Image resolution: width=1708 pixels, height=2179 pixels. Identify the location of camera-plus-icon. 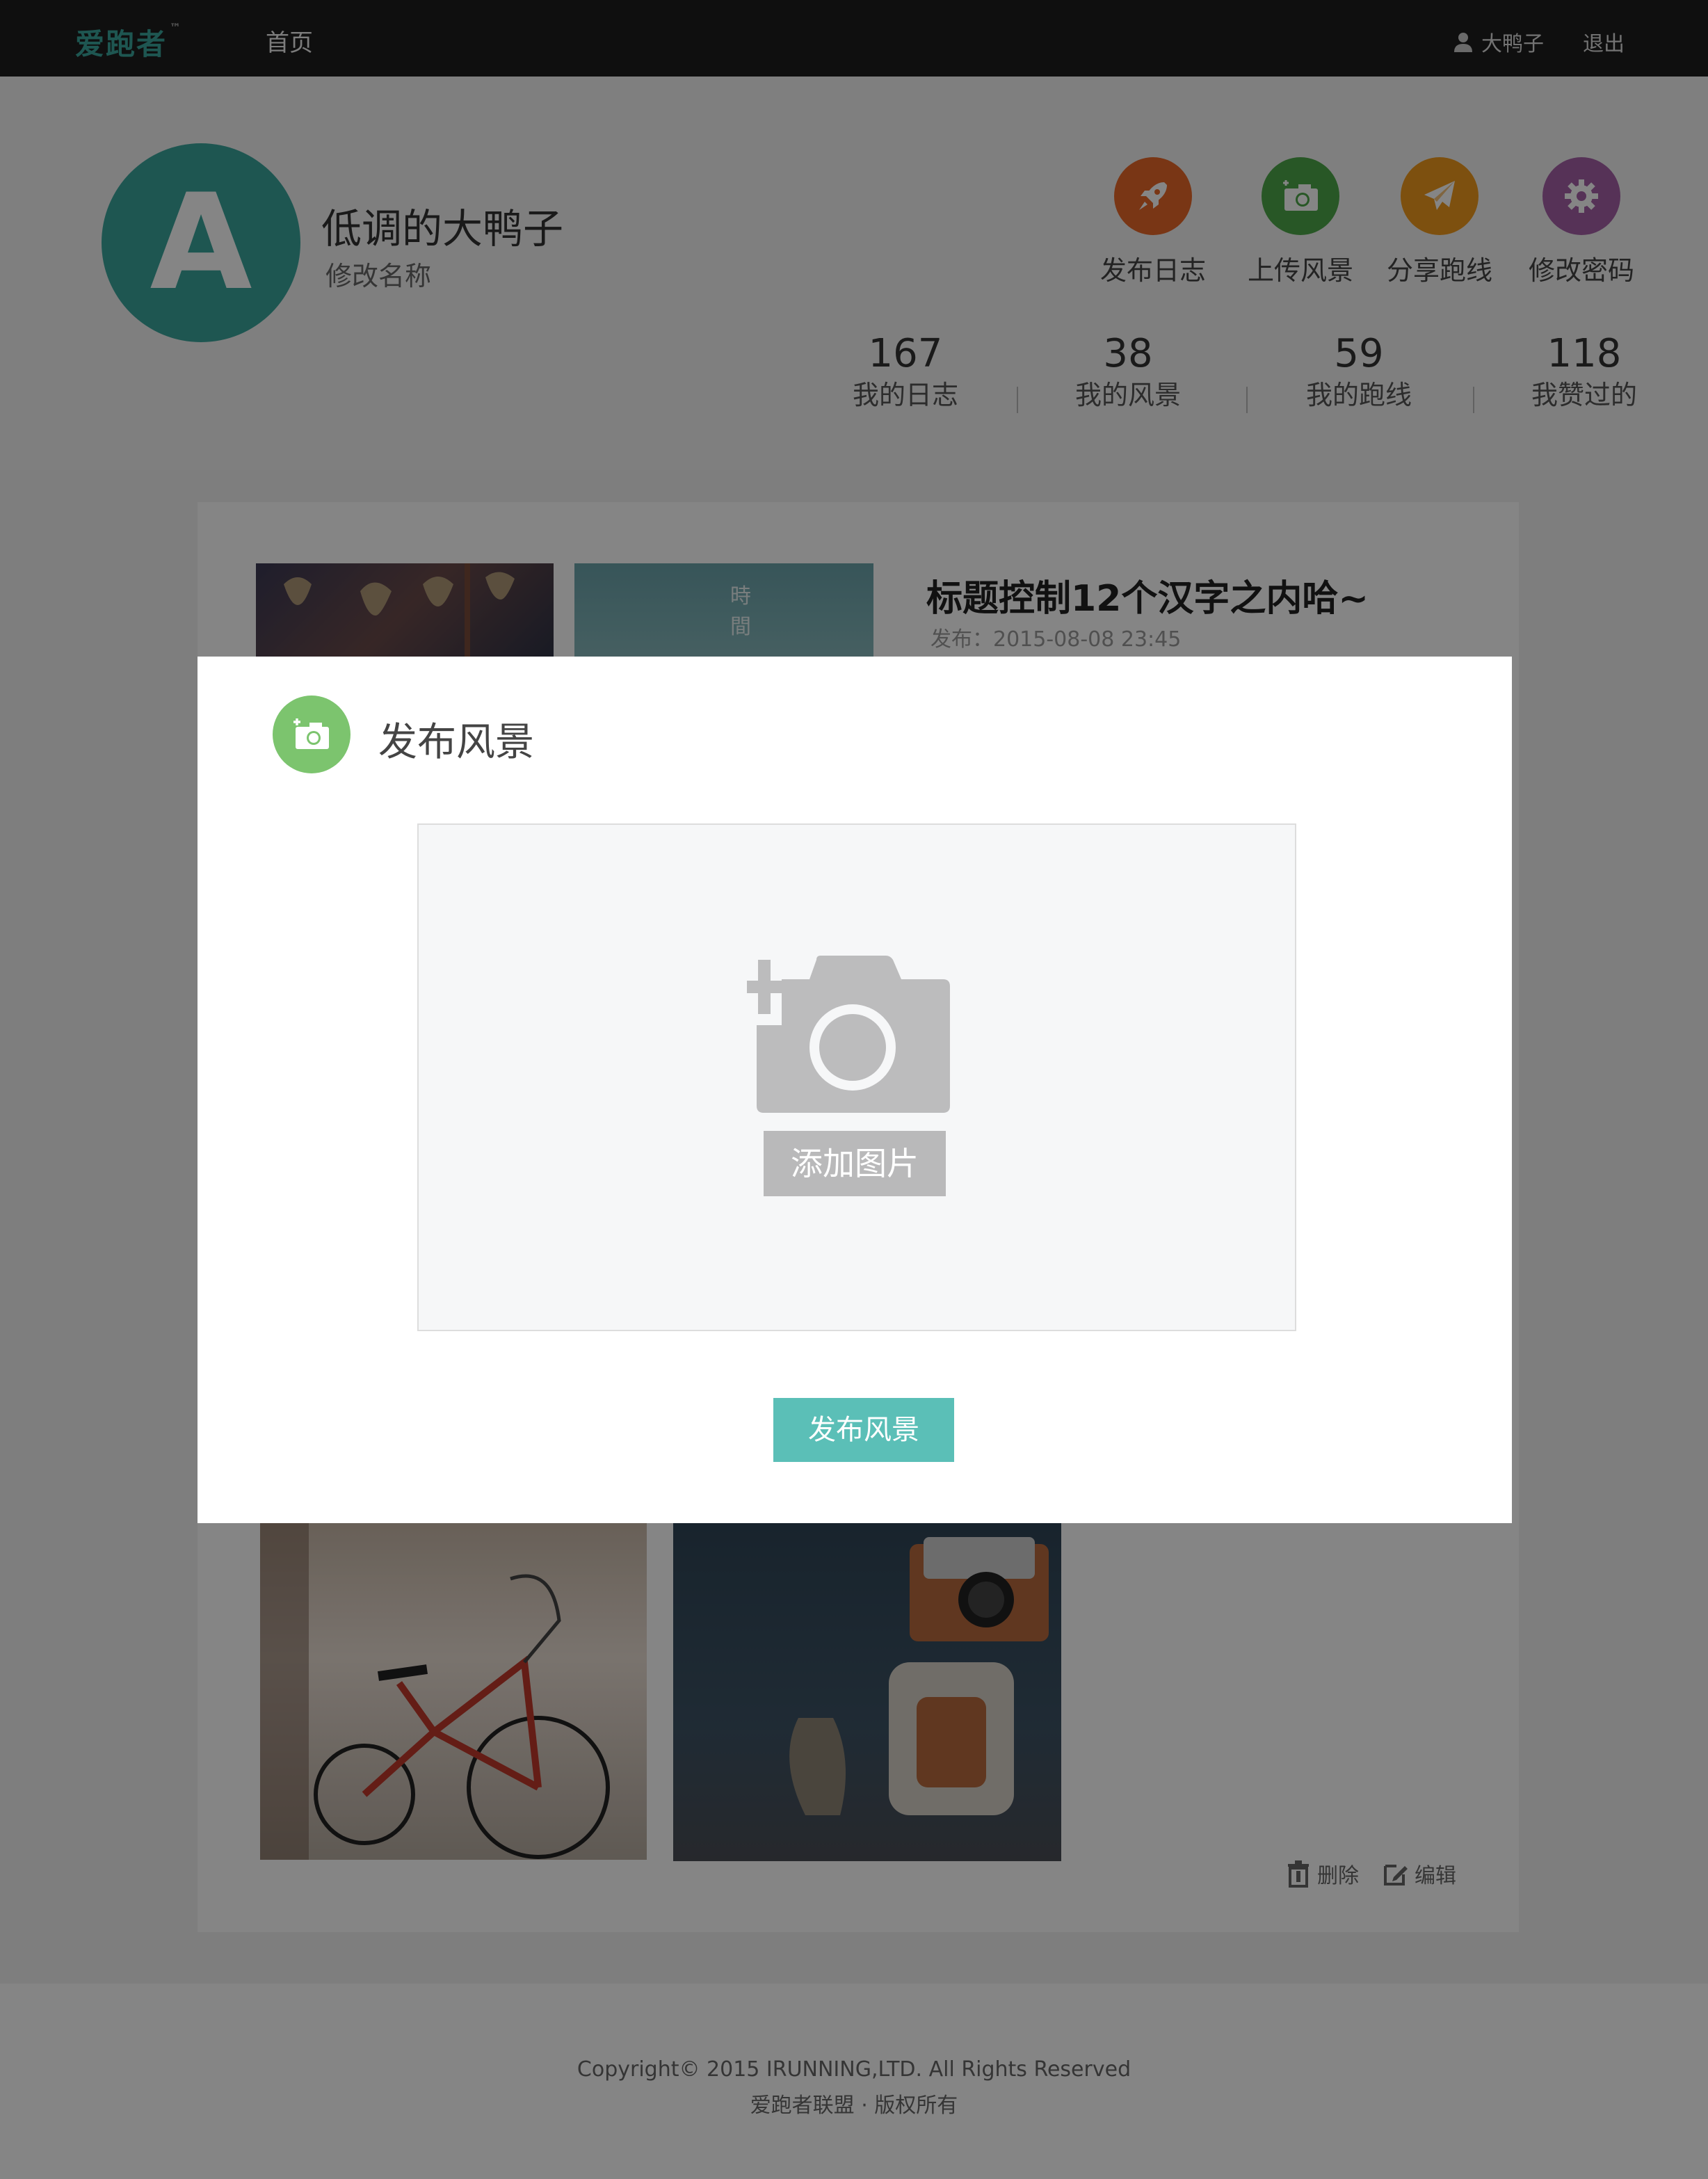
(312, 734).